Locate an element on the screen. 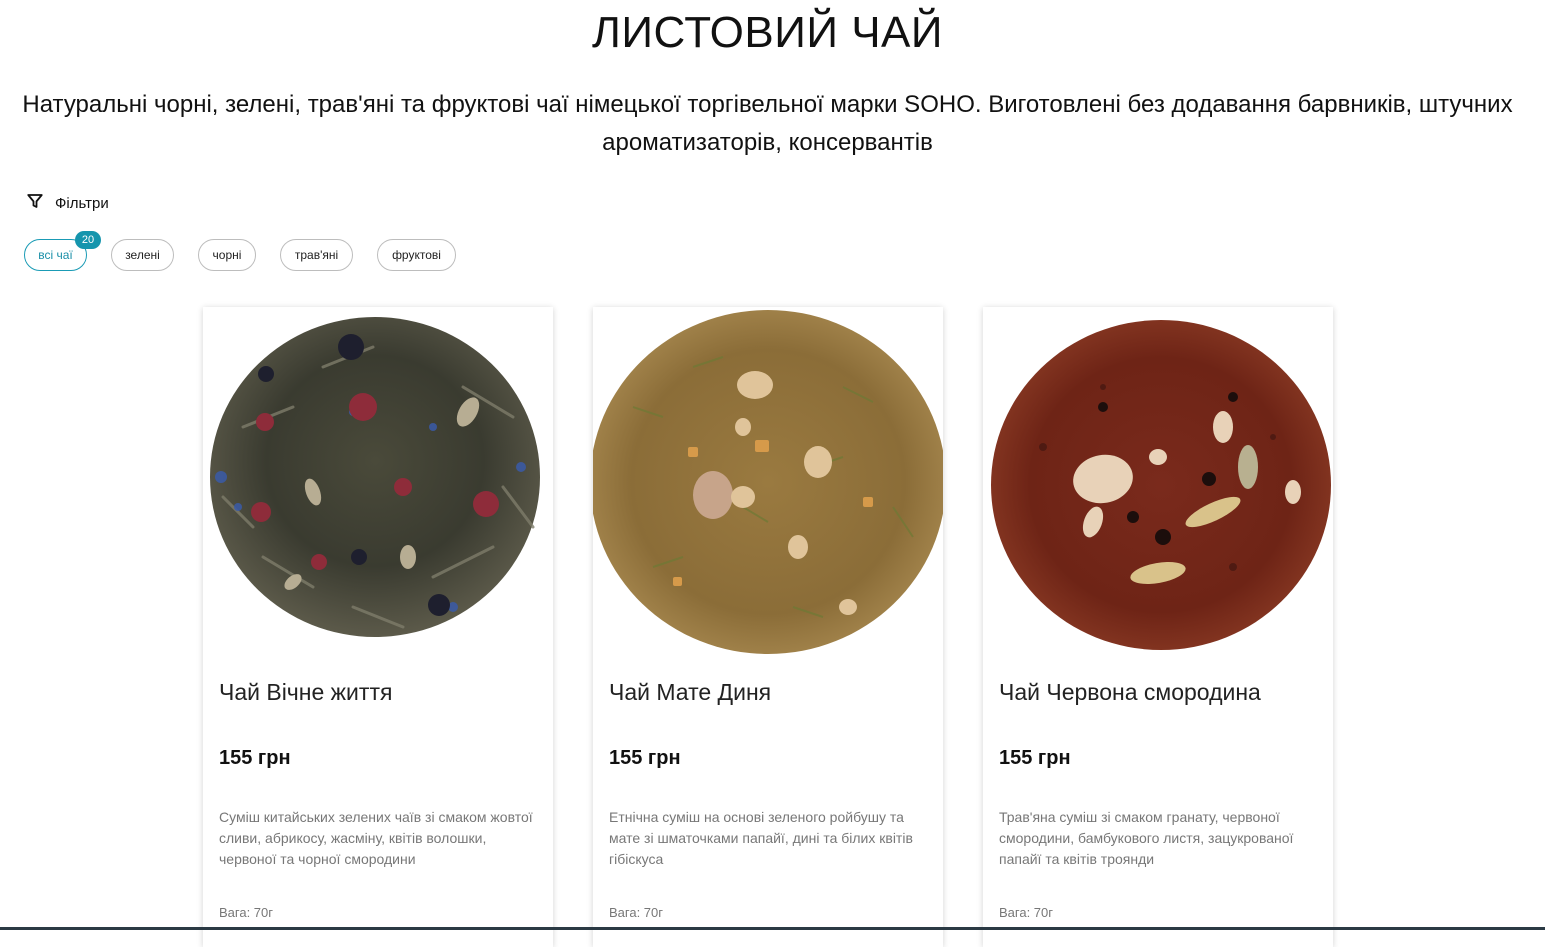 The image size is (1545, 947). chip-herbal: трав'яні is located at coordinates (316, 255).